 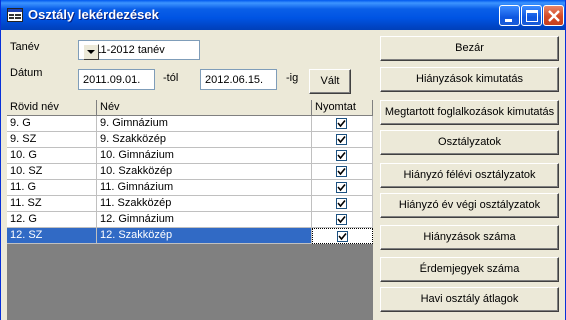 I want to click on date-from-field: 2011.09.01., so click(x=116, y=79).